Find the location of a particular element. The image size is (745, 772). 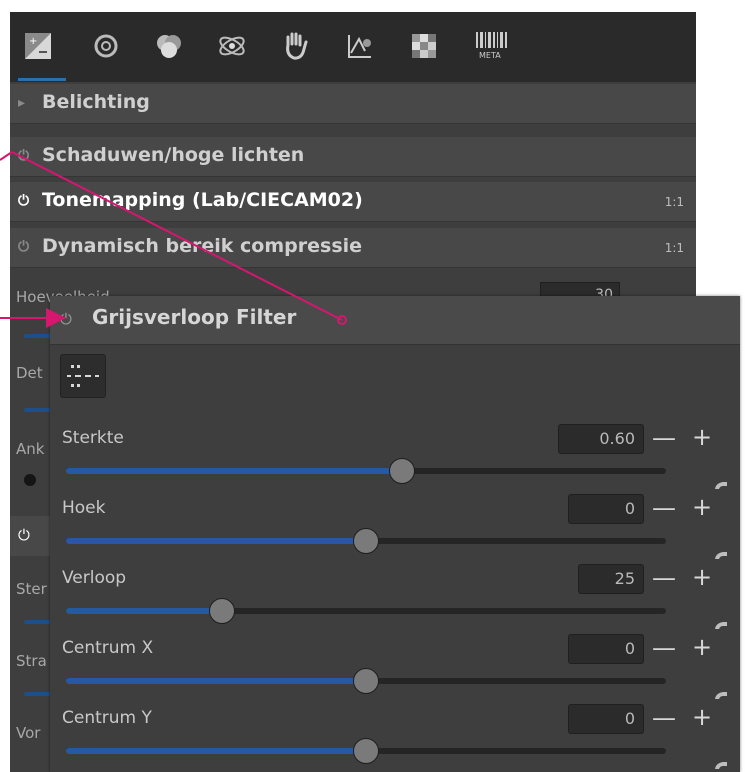

panel-title: Grijsverloop Filter is located at coordinates (194, 317).